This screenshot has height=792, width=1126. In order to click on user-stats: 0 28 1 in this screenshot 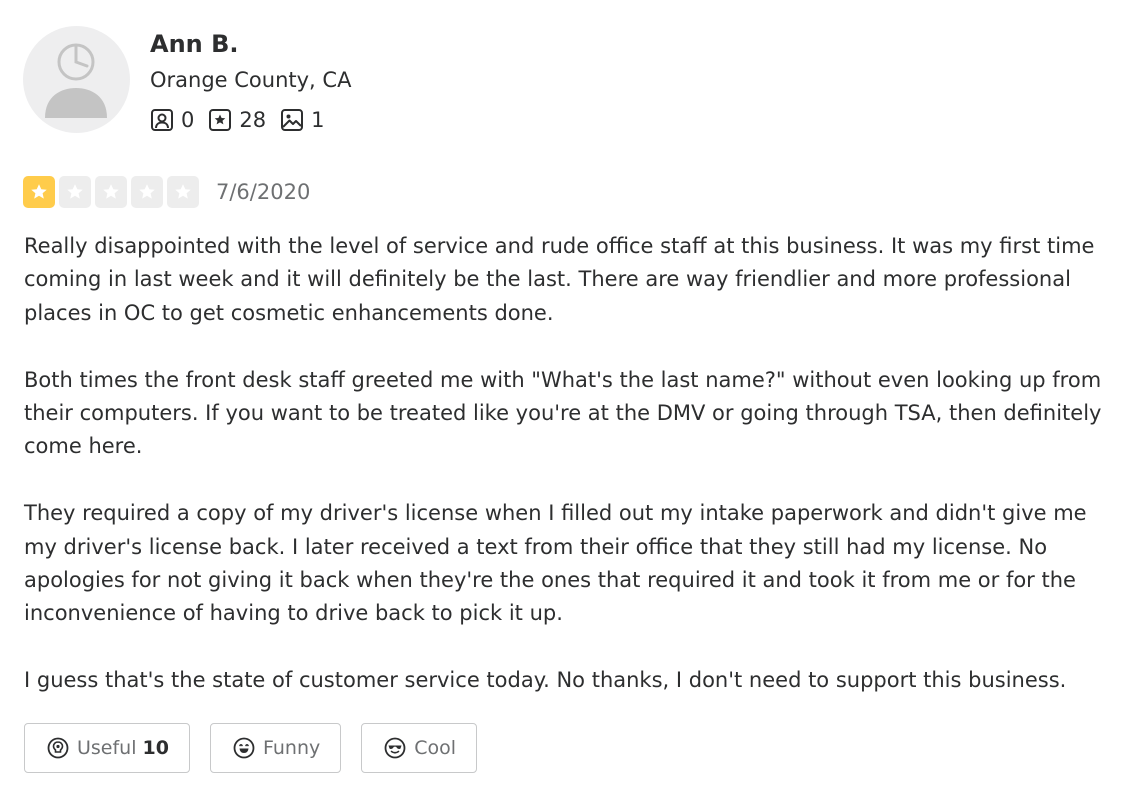, I will do `click(244, 120)`.